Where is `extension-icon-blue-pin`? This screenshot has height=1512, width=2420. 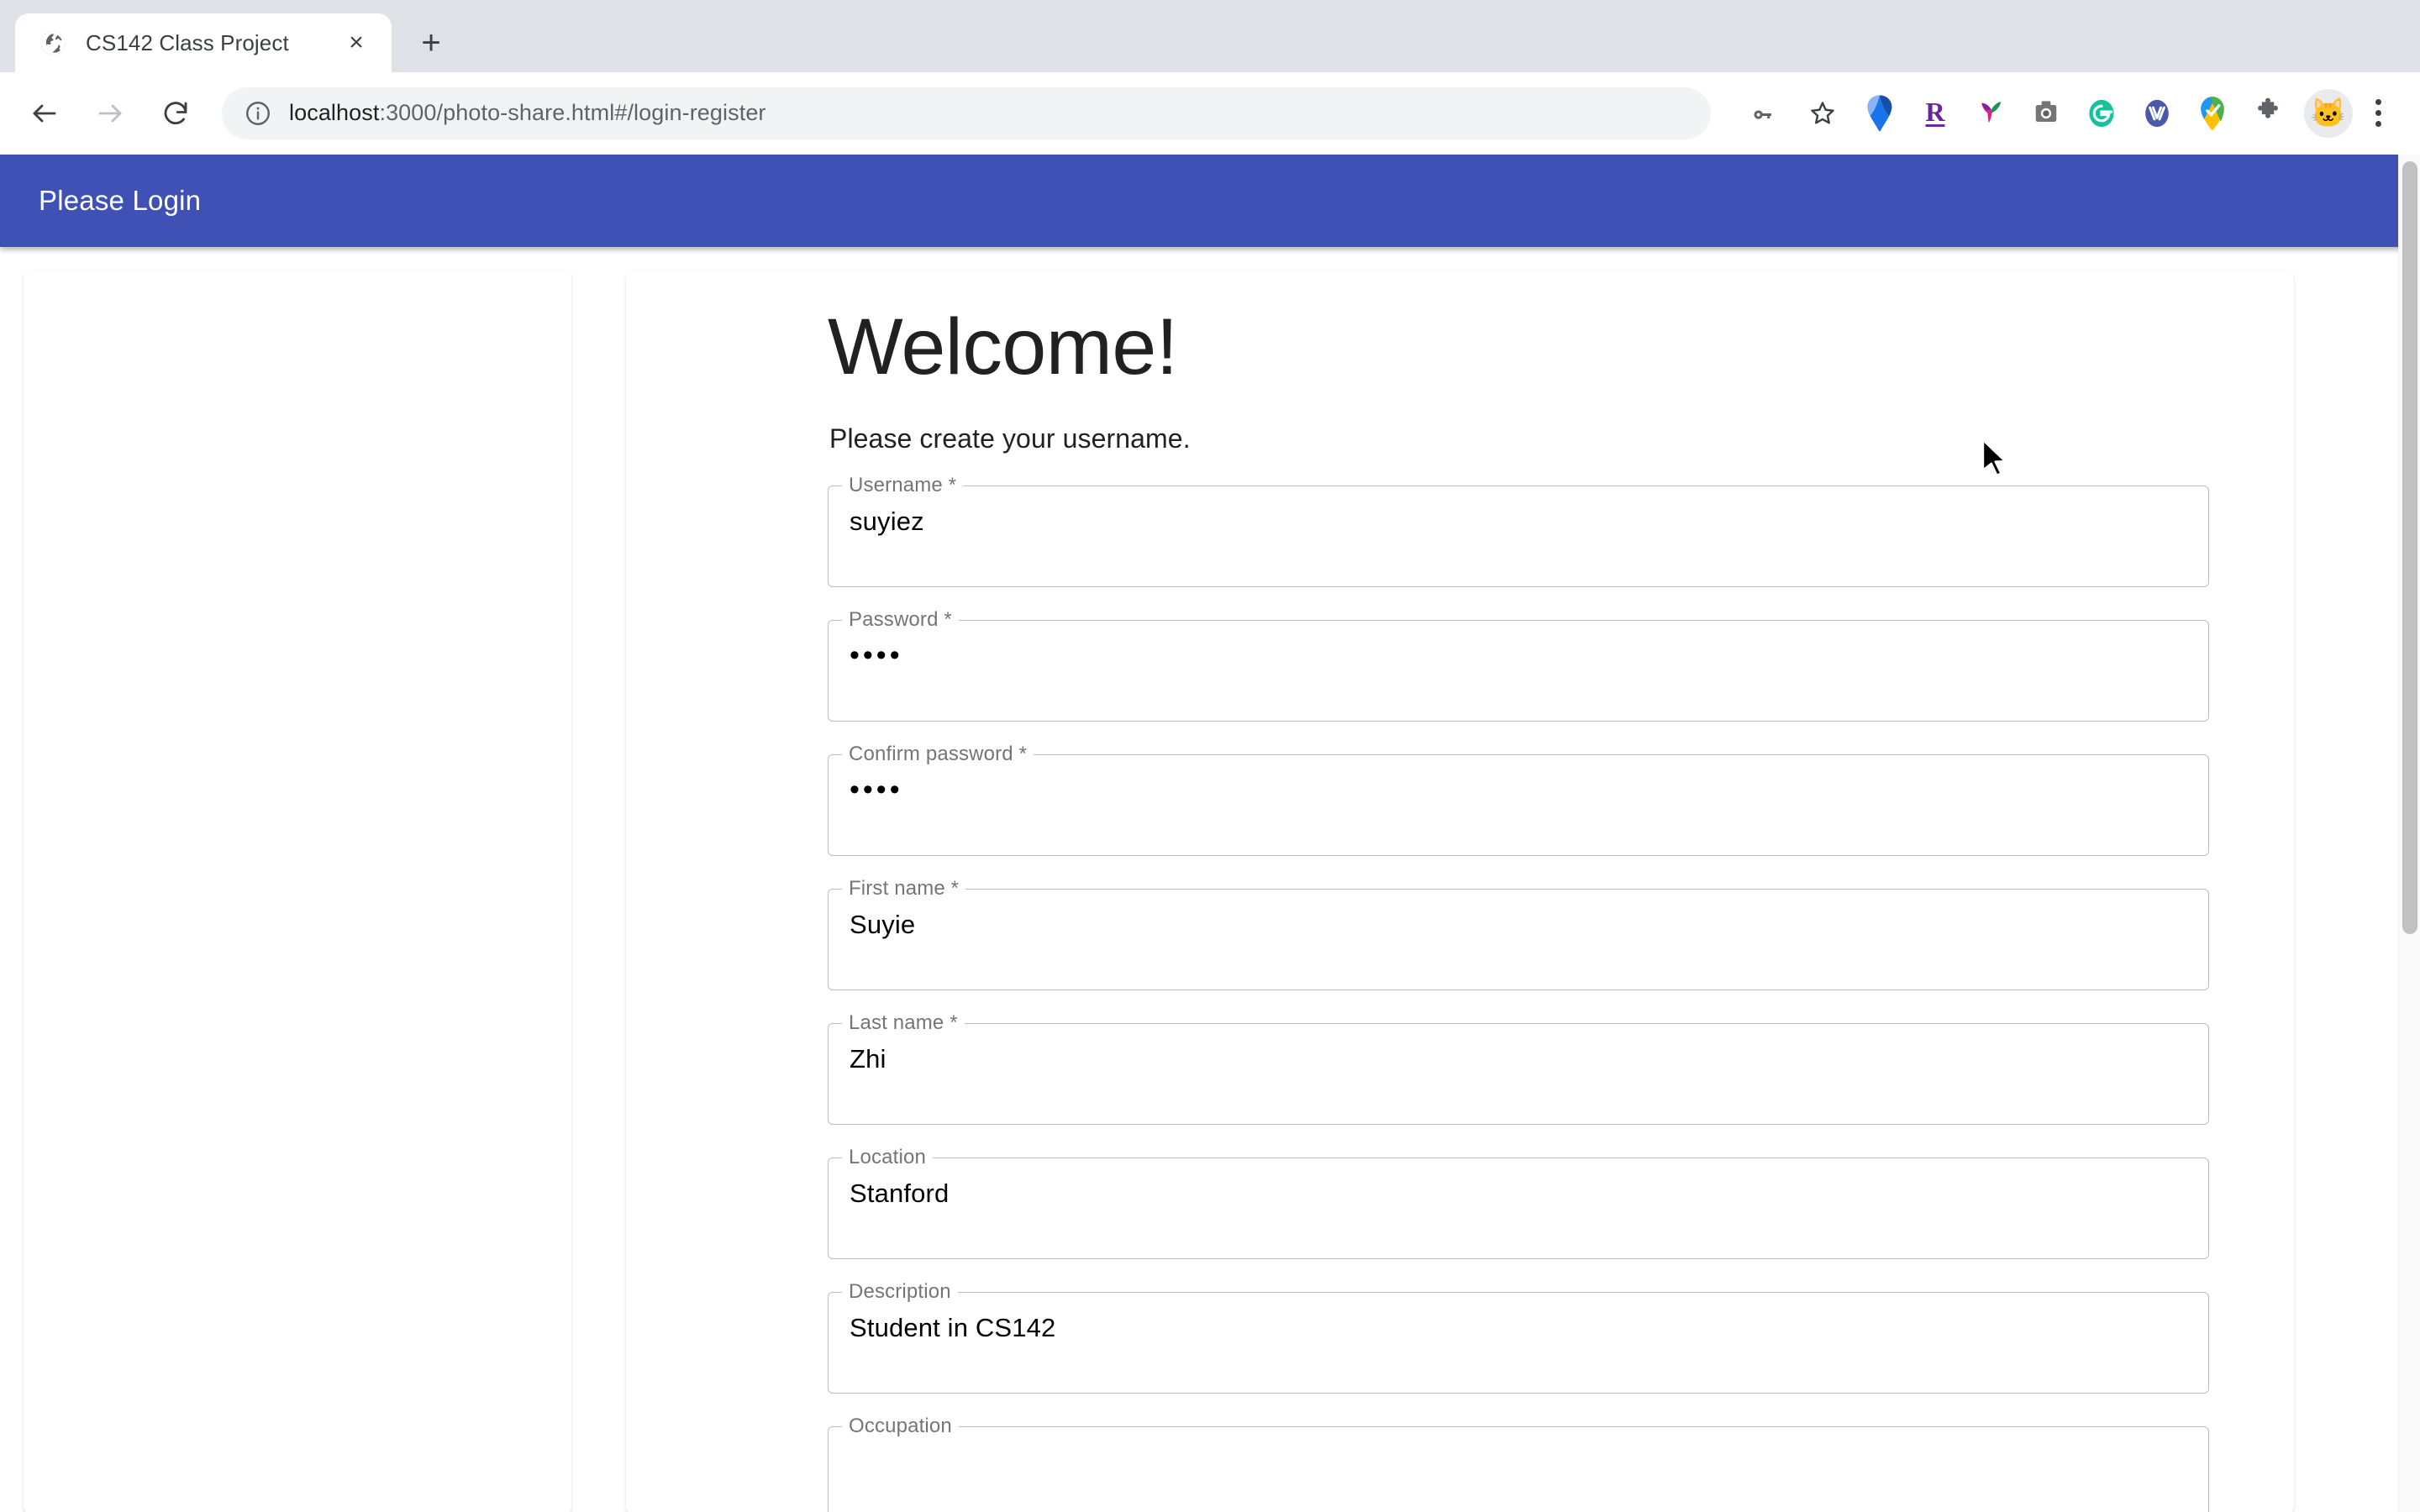 extension-icon-blue-pin is located at coordinates (1879, 113).